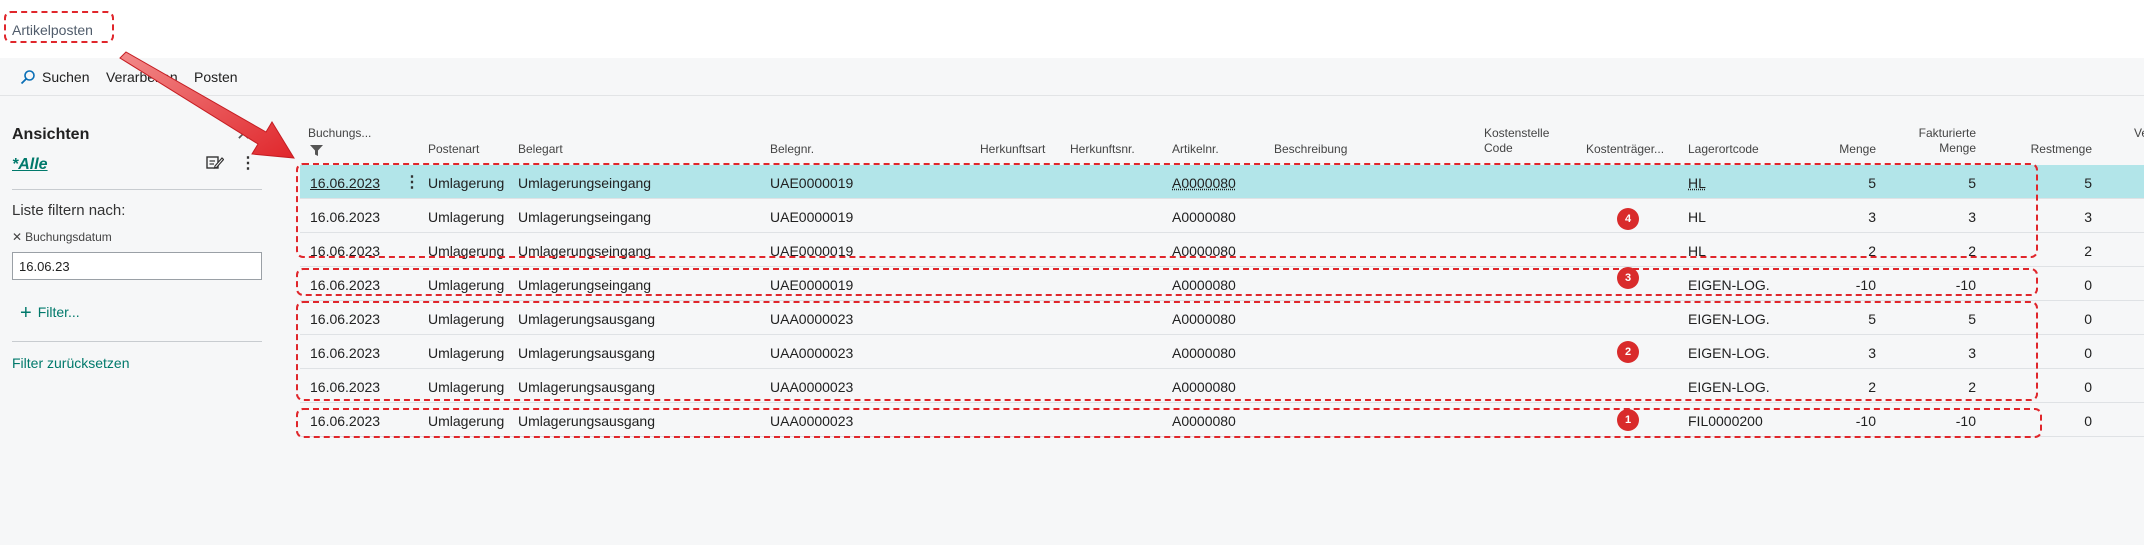 This screenshot has width=2144, height=545. Describe the element at coordinates (59, 27) in the screenshot. I see `annotation-callout-title` at that location.